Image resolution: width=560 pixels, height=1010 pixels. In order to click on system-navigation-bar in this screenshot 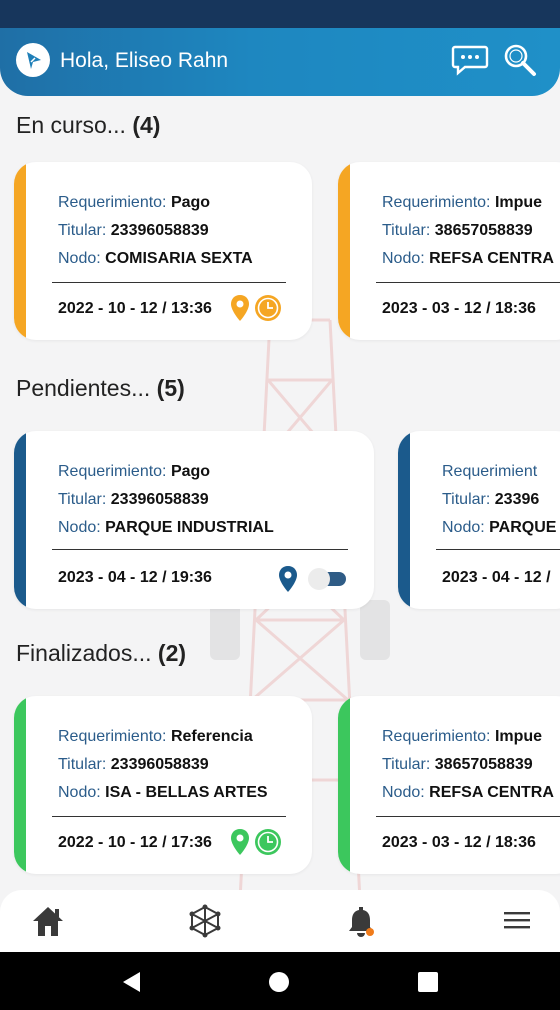, I will do `click(280, 981)`.